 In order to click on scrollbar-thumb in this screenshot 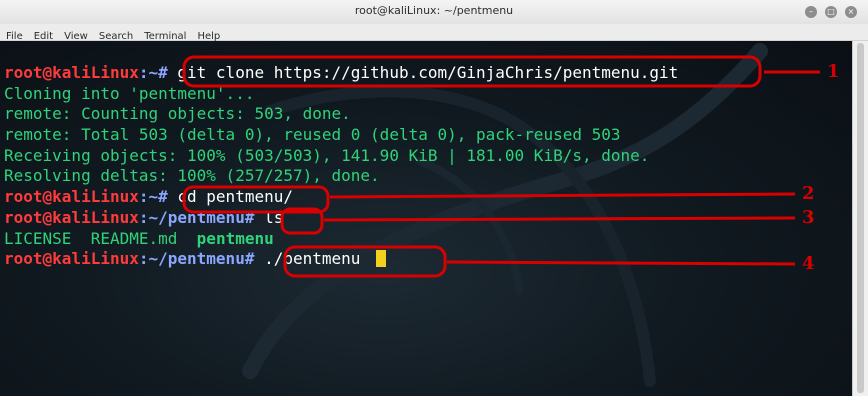, I will do `click(860, 218)`.